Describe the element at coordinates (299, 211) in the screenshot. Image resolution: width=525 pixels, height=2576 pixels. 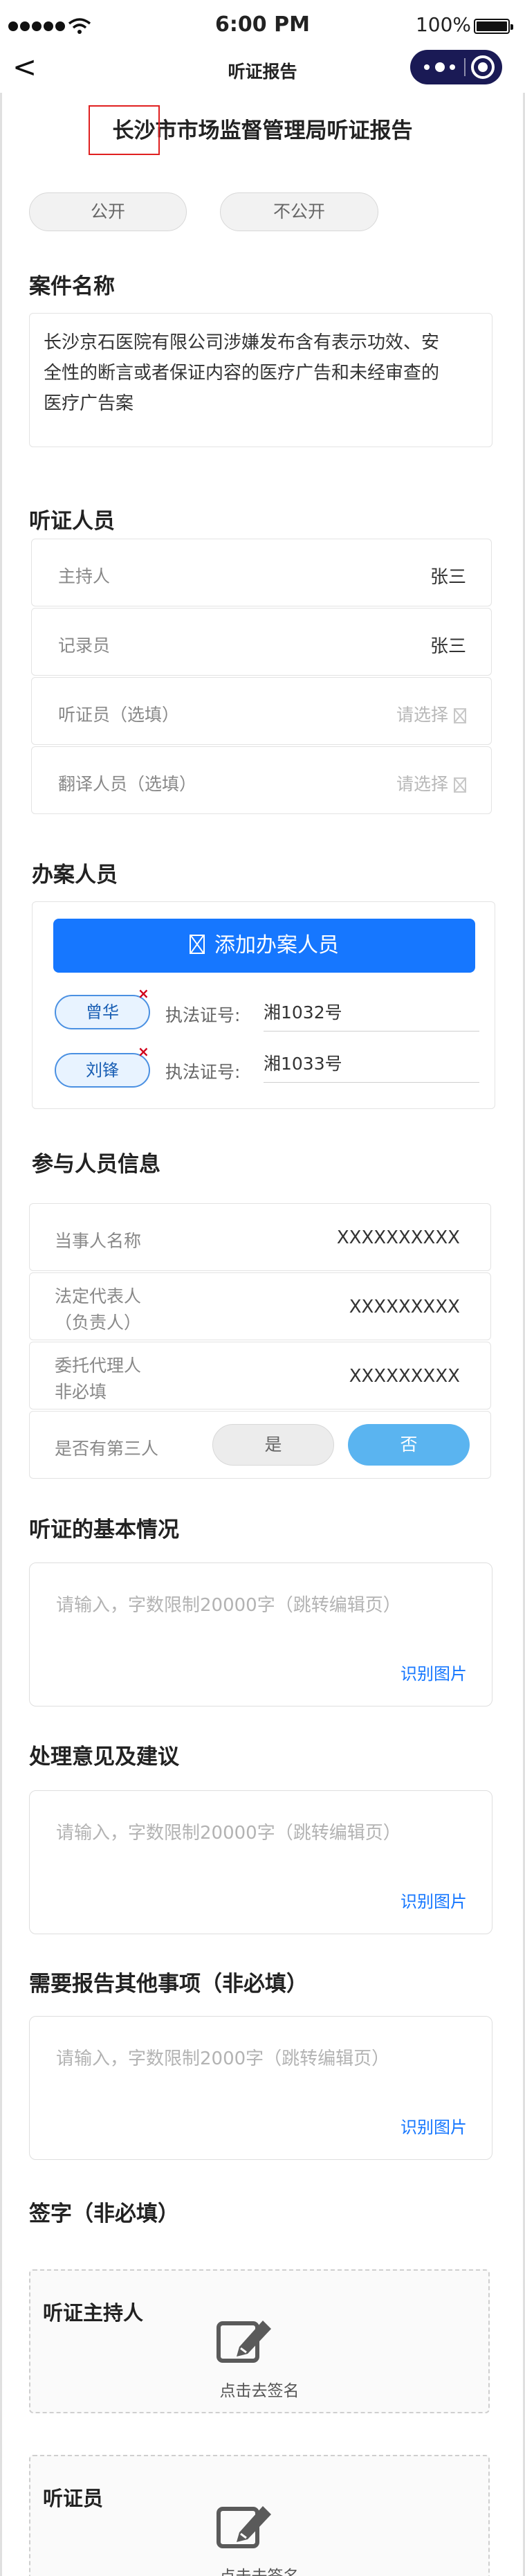
I see `private-option: 不公开` at that location.